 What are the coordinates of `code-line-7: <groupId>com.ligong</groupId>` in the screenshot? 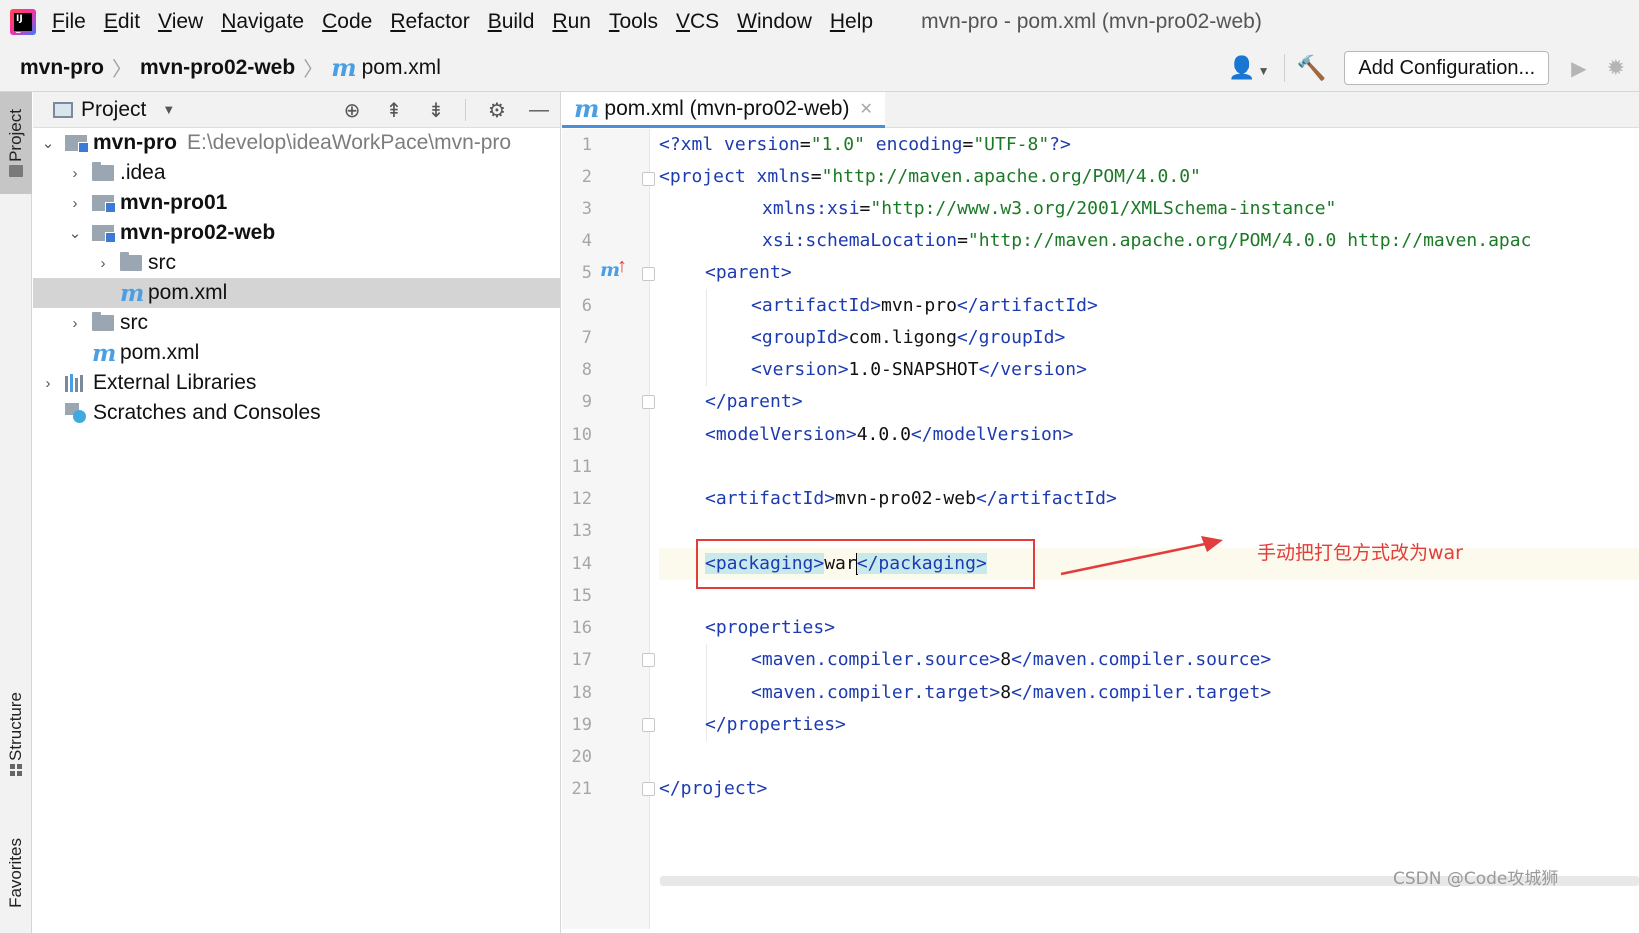 It's located at (908, 337).